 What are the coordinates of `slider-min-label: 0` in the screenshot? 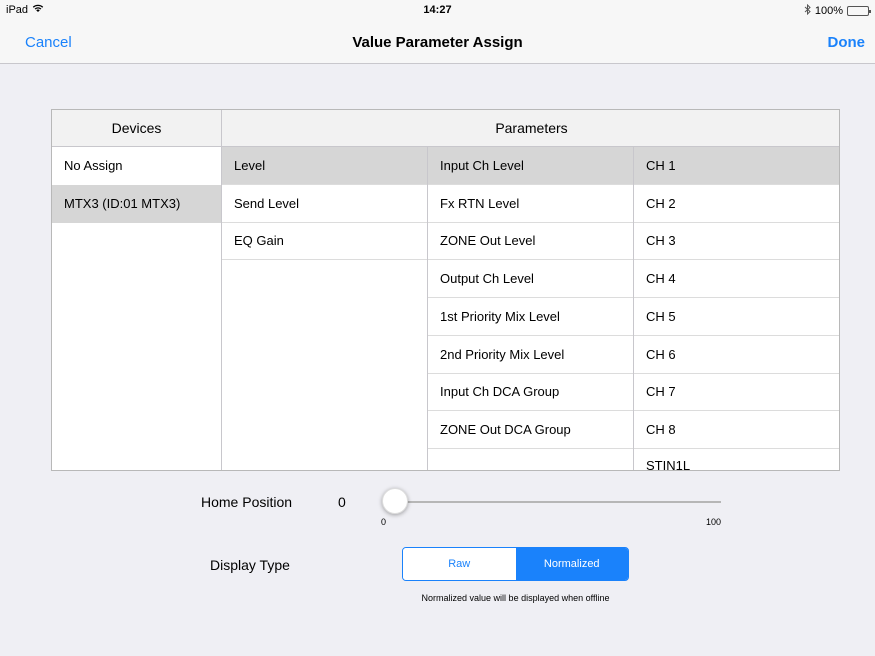 It's located at (384, 522).